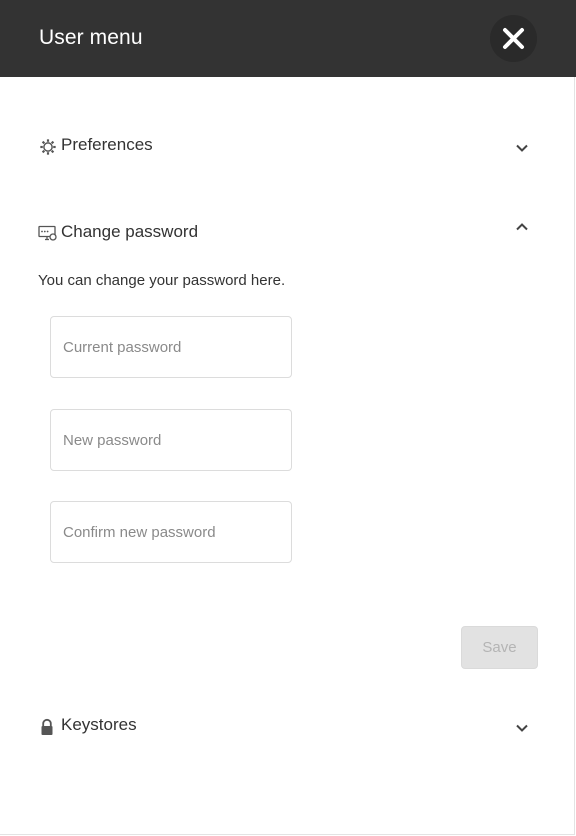  Describe the element at coordinates (99, 724) in the screenshot. I see `keystores-label: Keystores` at that location.